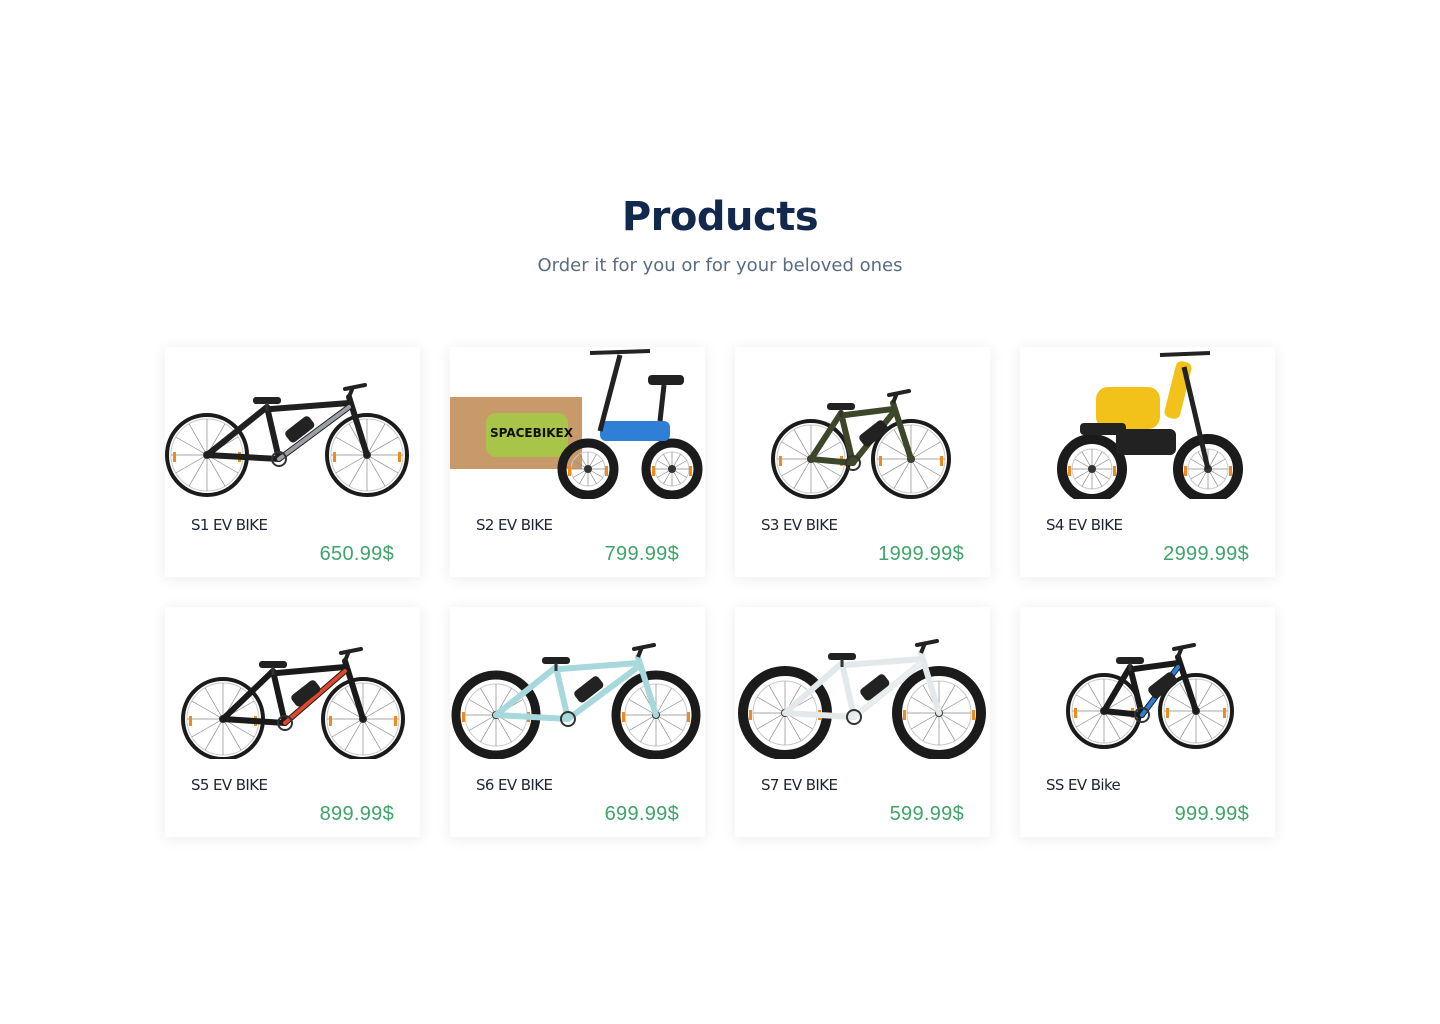  What do you see at coordinates (720, 217) in the screenshot?
I see `section-title: Products` at bounding box center [720, 217].